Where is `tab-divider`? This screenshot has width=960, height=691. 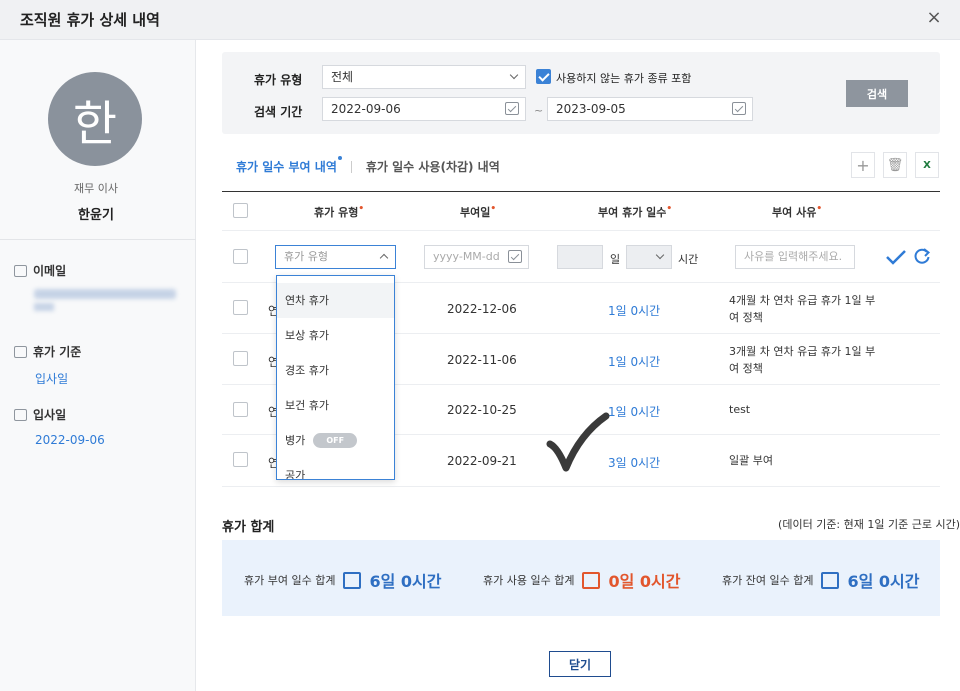
tab-divider is located at coordinates (351, 166).